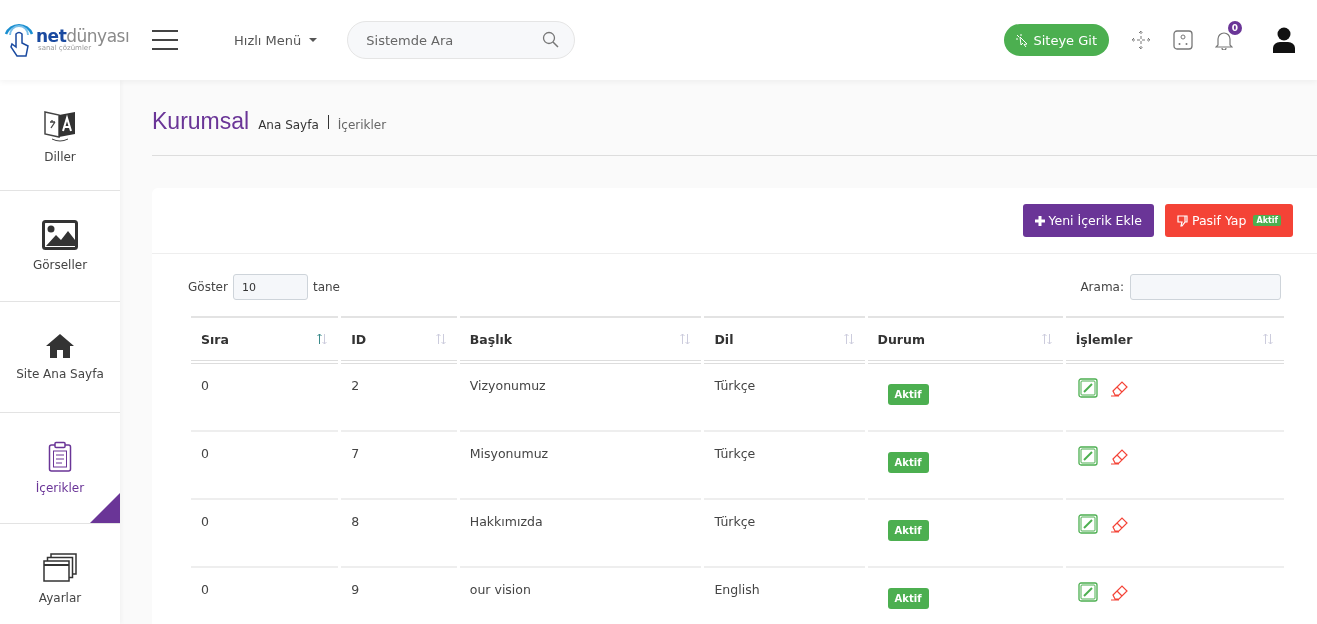 The image size is (1317, 624). I want to click on sidebar-item: Diller, so click(60, 135).